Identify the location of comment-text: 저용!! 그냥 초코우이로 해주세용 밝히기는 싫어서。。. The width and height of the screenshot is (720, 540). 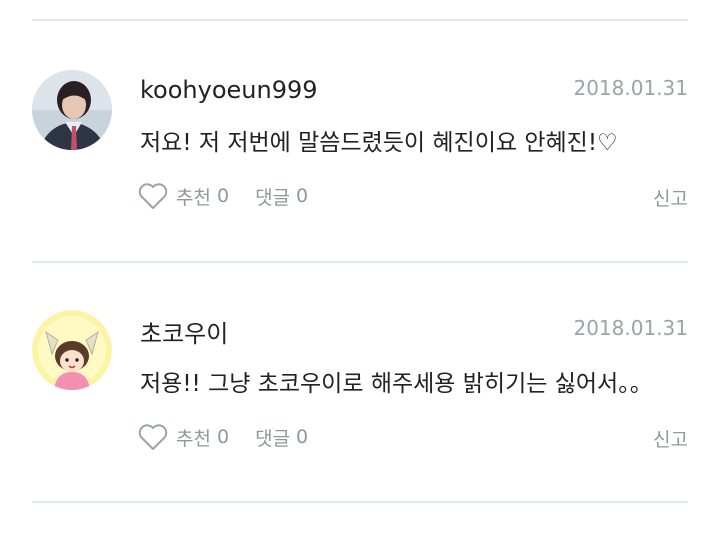
(396, 384).